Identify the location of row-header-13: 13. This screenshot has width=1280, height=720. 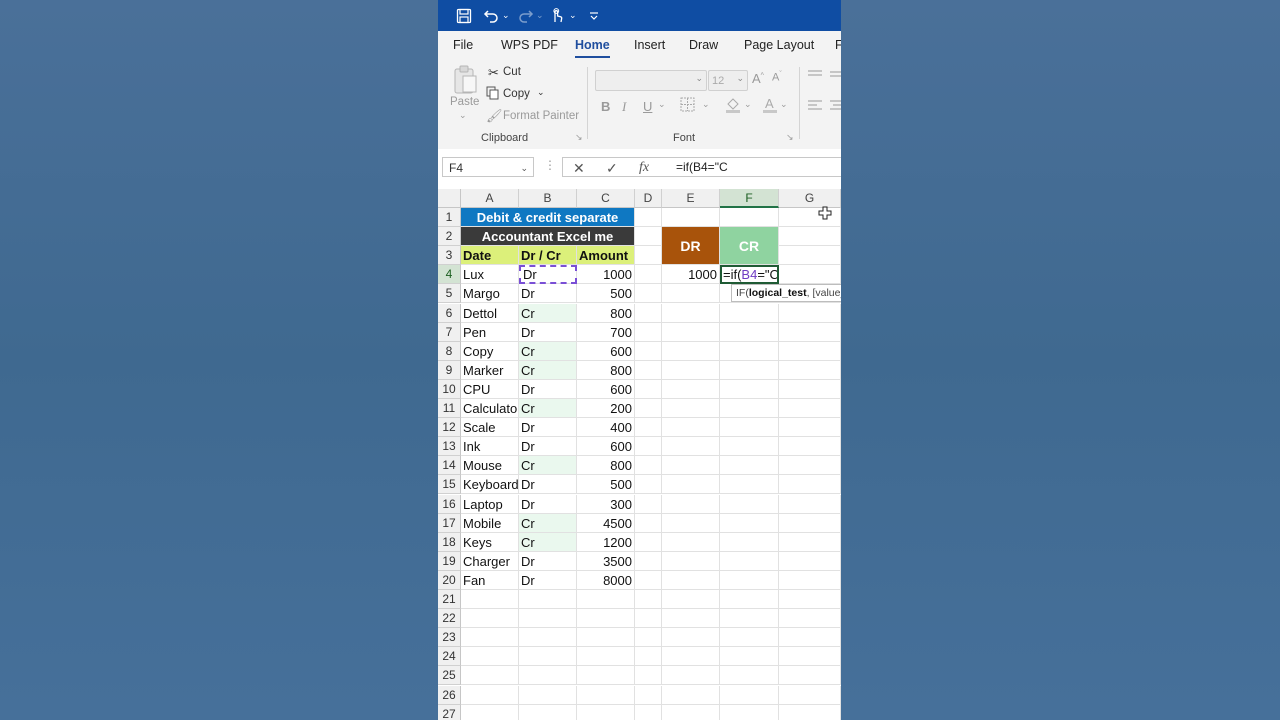
(449, 447).